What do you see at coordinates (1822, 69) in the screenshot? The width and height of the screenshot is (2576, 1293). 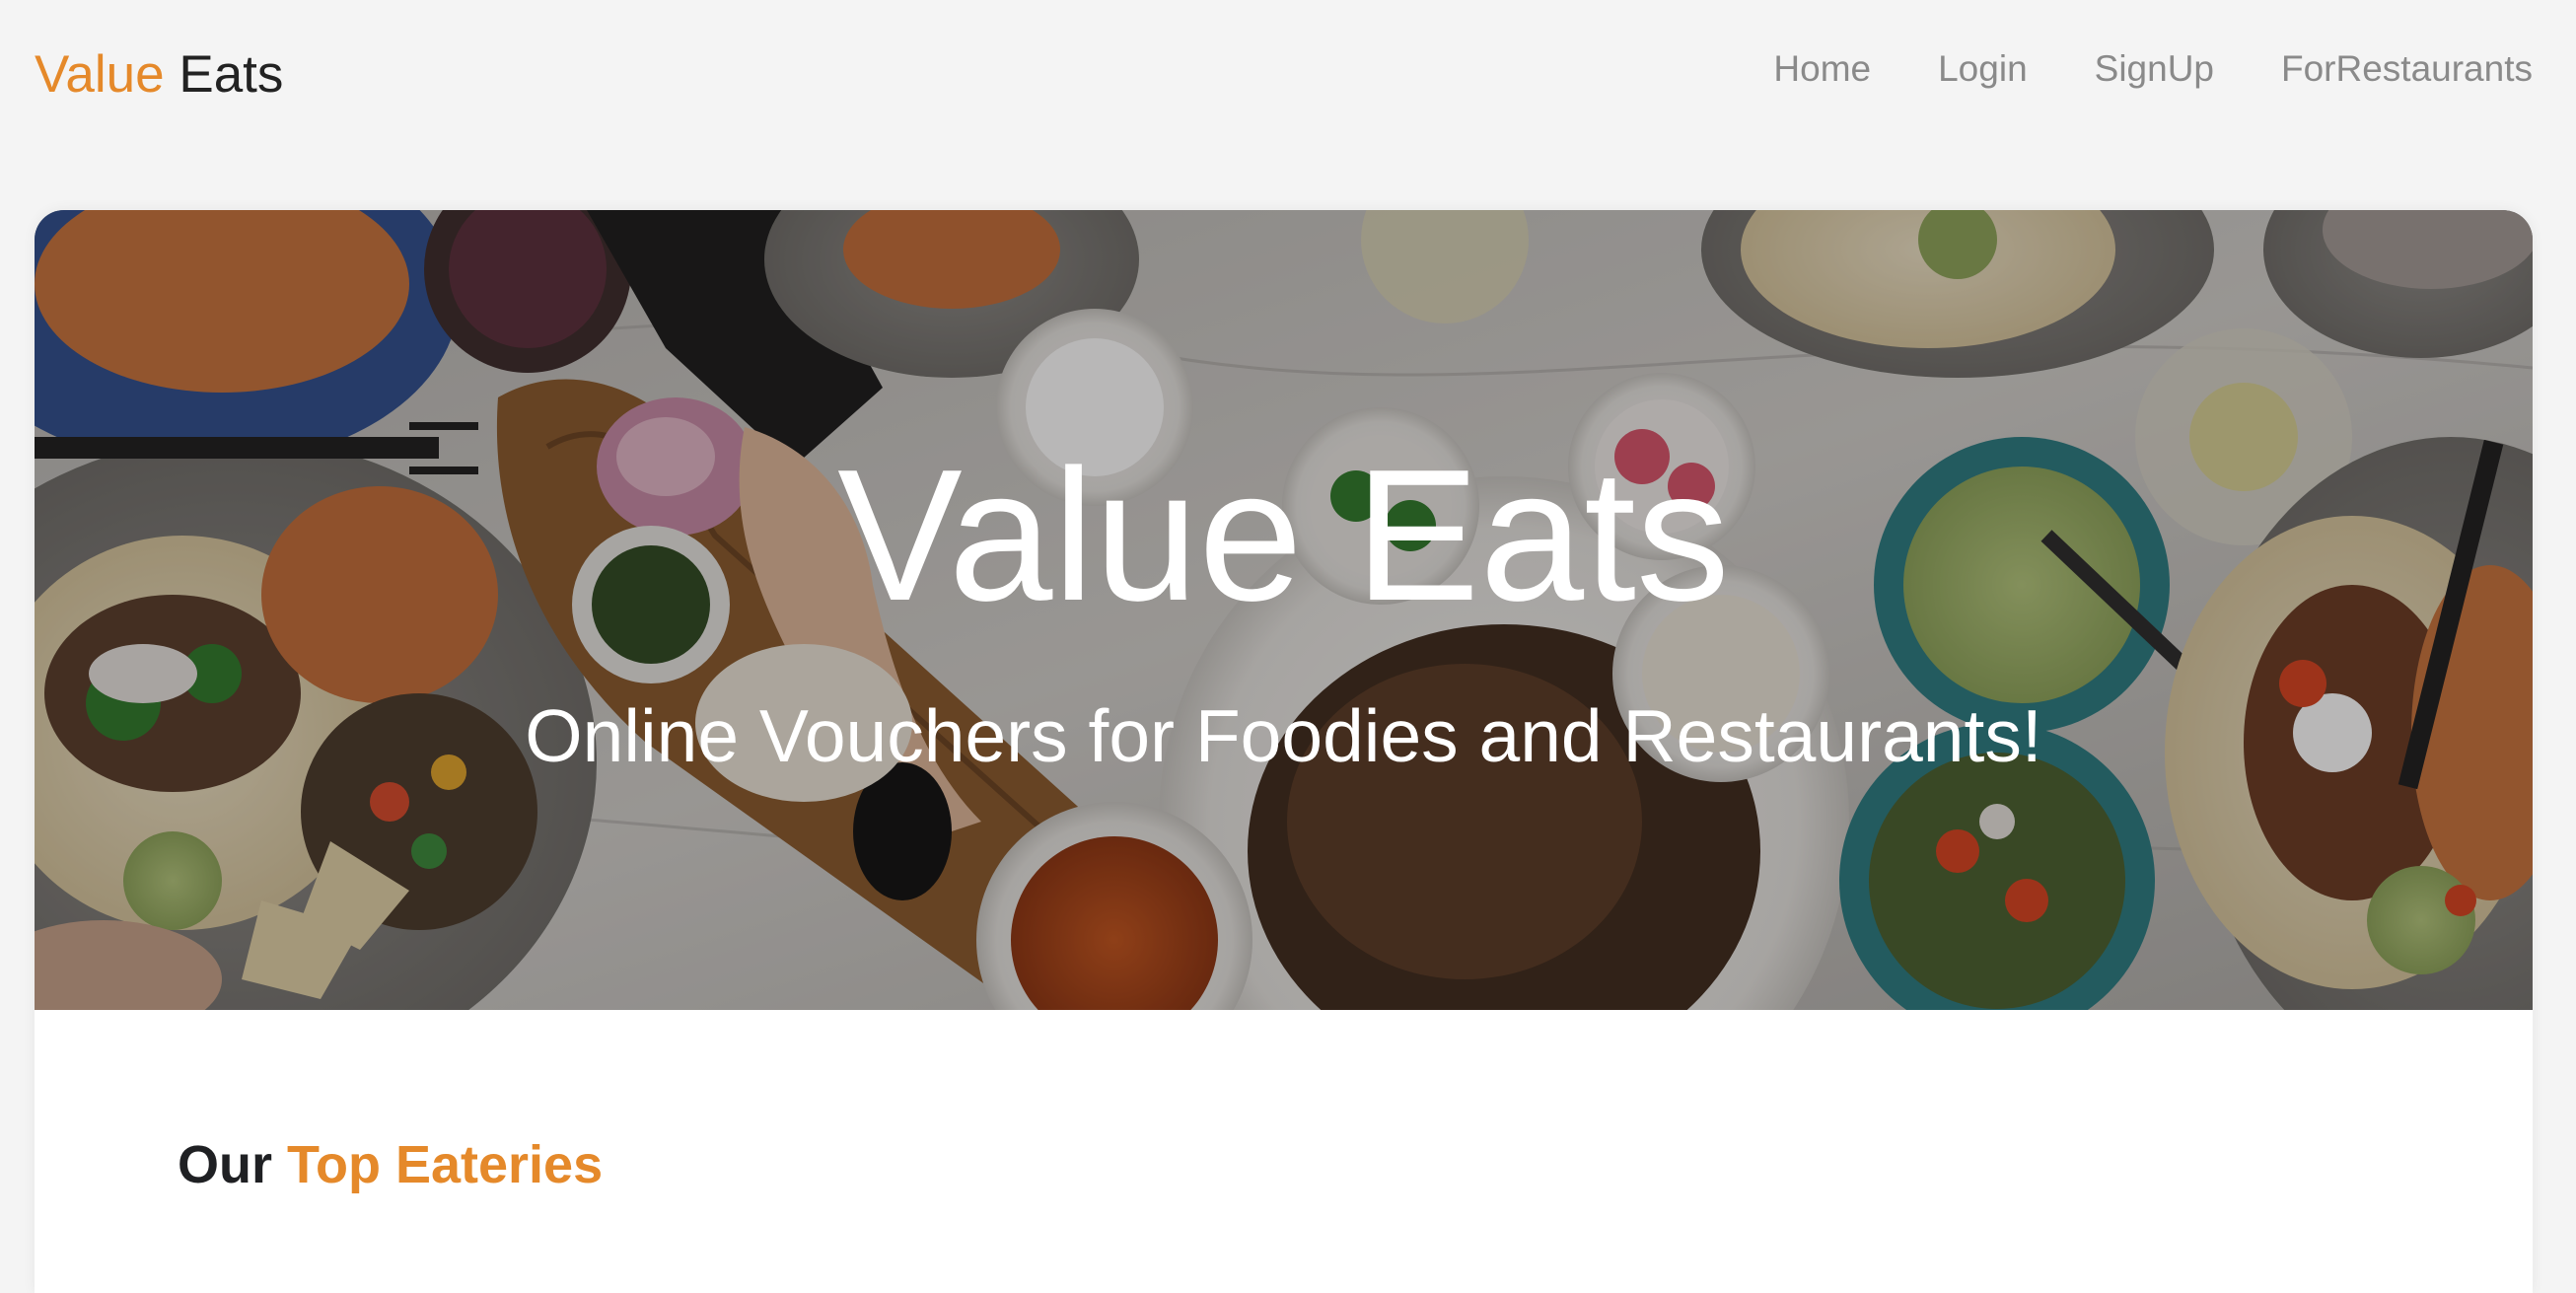 I see `nav-link-home: Home` at bounding box center [1822, 69].